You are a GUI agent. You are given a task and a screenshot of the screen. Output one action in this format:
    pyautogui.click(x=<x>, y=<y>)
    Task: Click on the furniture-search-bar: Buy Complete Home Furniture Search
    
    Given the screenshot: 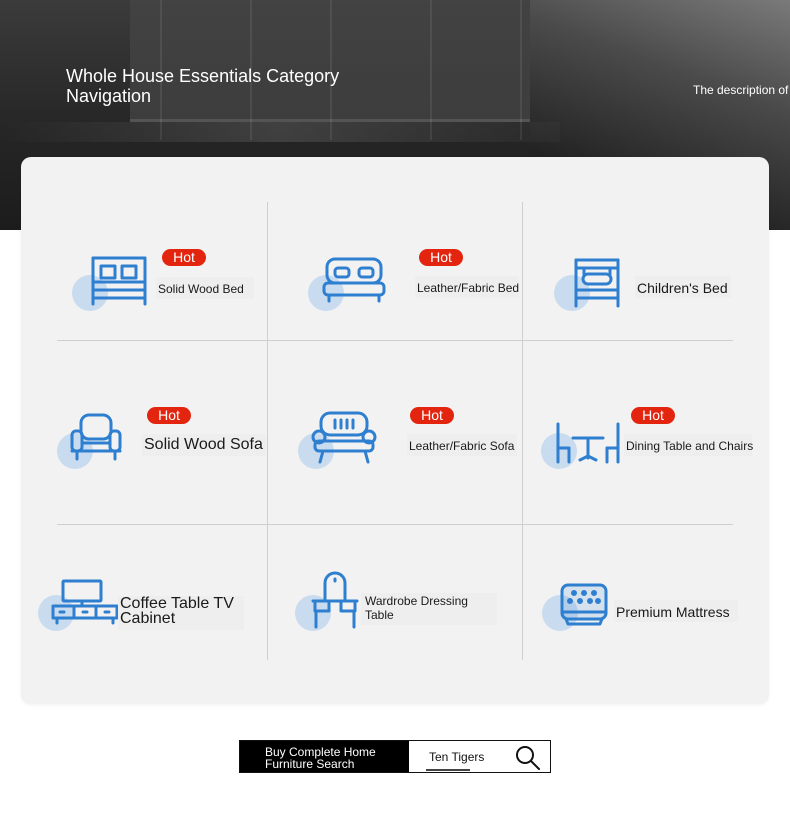 What is the action you would take?
    pyautogui.click(x=395, y=756)
    